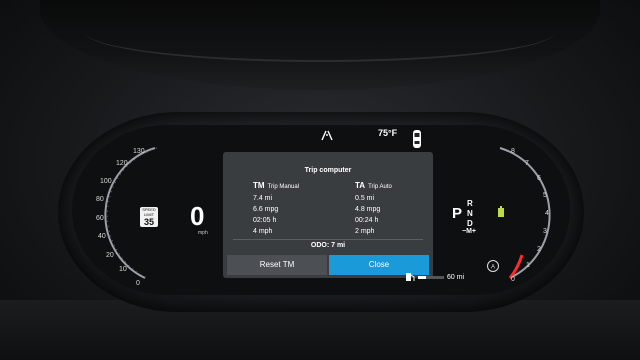 This screenshot has width=640, height=360. Describe the element at coordinates (139, 151) in the screenshot. I see `speed-tick: 130` at that location.